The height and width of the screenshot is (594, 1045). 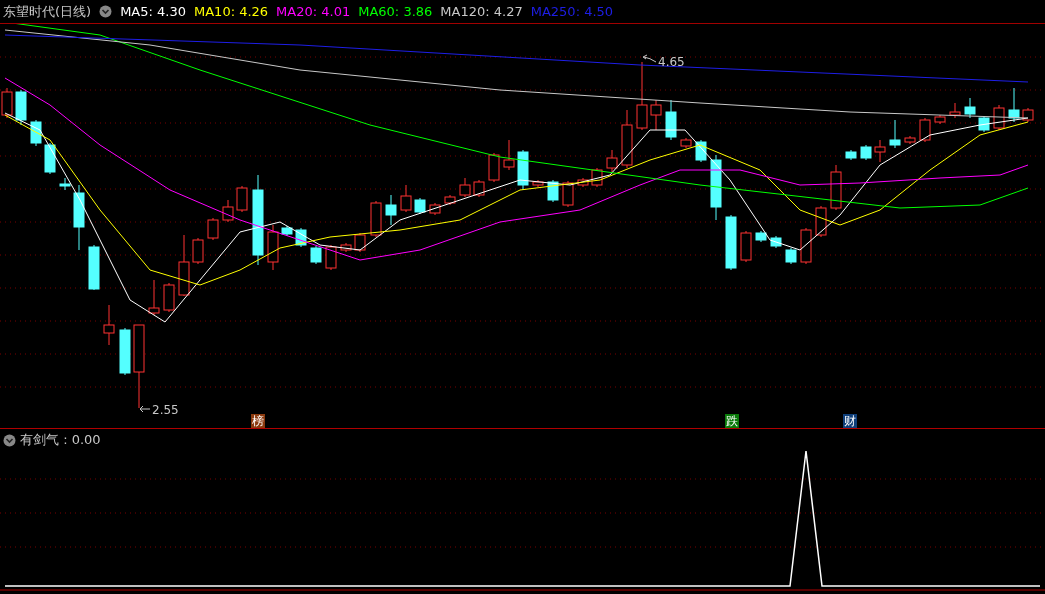 What do you see at coordinates (481, 11) in the screenshot?
I see `ma-legend: MA120: 4.27` at bounding box center [481, 11].